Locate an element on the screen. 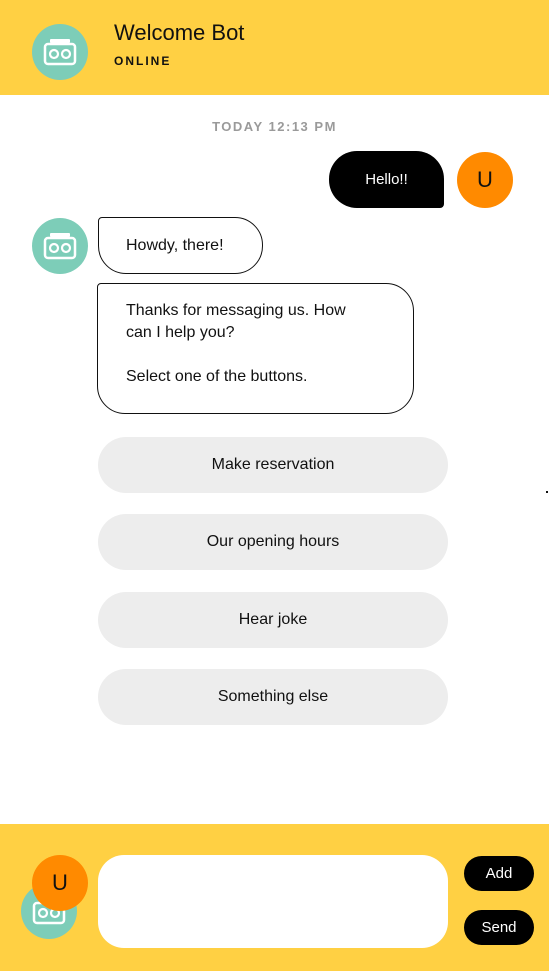 The height and width of the screenshot is (971, 549). composer-user-avatar: U is located at coordinates (60, 883).